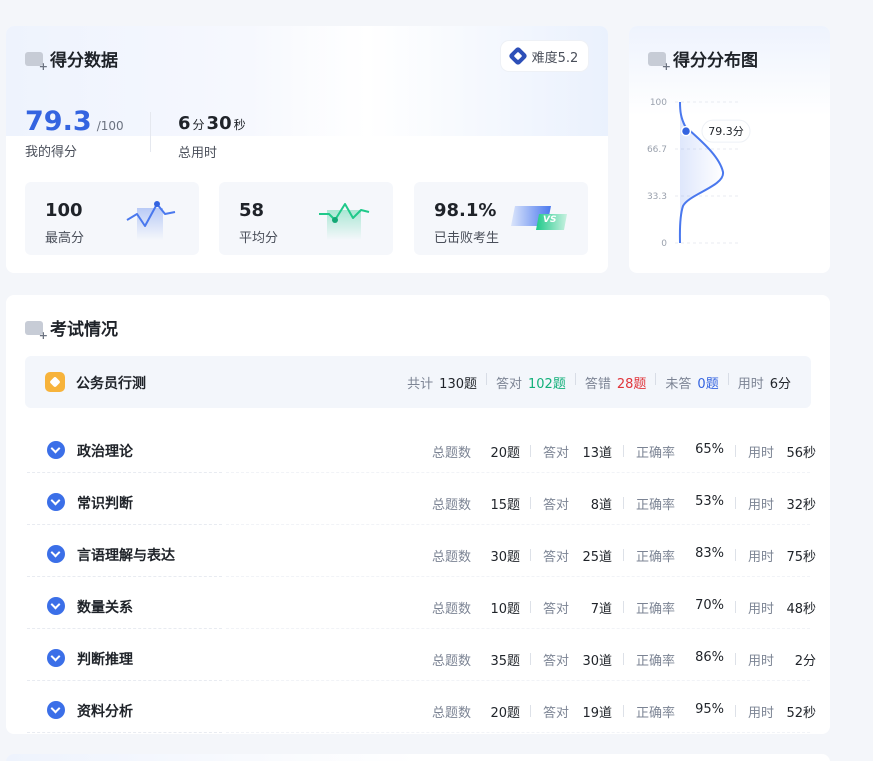 This screenshot has width=873, height=761. Describe the element at coordinates (213, 137) in the screenshot. I see `total-time-block: 6 分 30 秒 总用时` at that location.